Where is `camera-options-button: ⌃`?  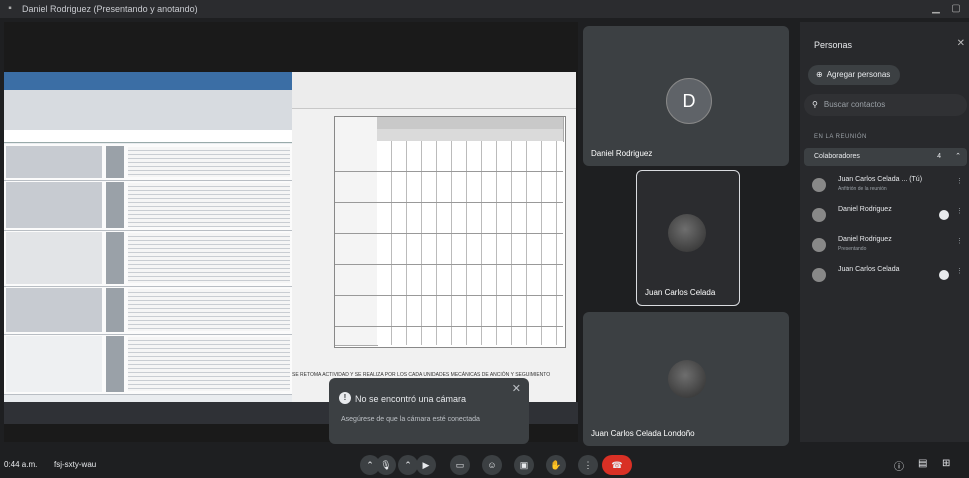
camera-options-button: ⌃ is located at coordinates (408, 465).